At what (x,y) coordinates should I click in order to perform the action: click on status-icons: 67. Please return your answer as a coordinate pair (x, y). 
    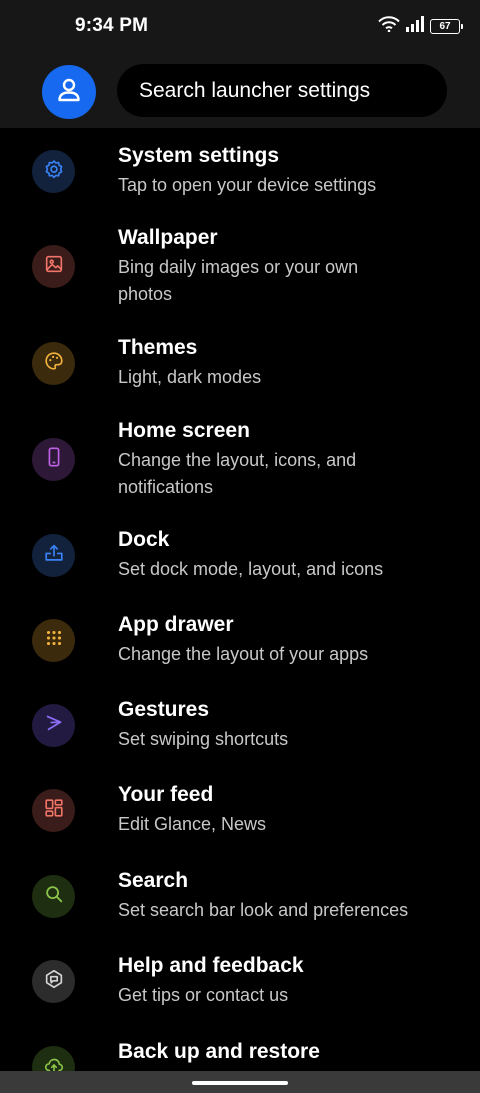
    Looking at the image, I should click on (420, 26).